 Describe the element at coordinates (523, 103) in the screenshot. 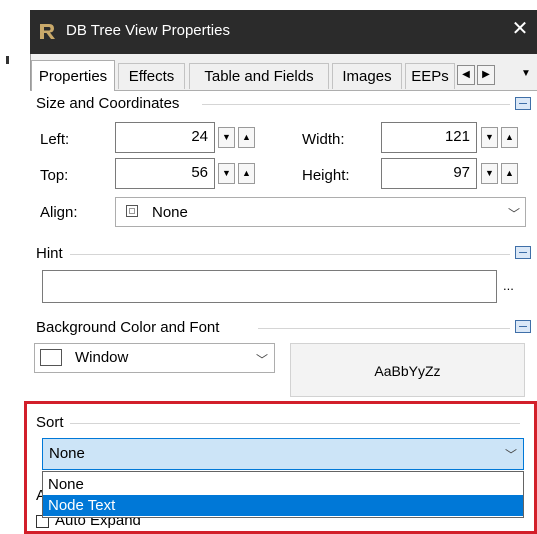

I see `collapse-size-icon` at that location.